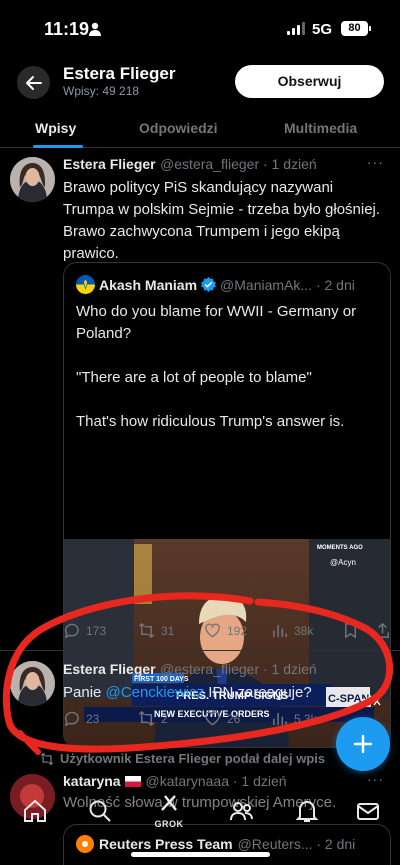 Image resolution: width=400 pixels, height=865 pixels. What do you see at coordinates (85, 284) in the screenshot?
I see `ukraine-flag-avatar` at bounding box center [85, 284].